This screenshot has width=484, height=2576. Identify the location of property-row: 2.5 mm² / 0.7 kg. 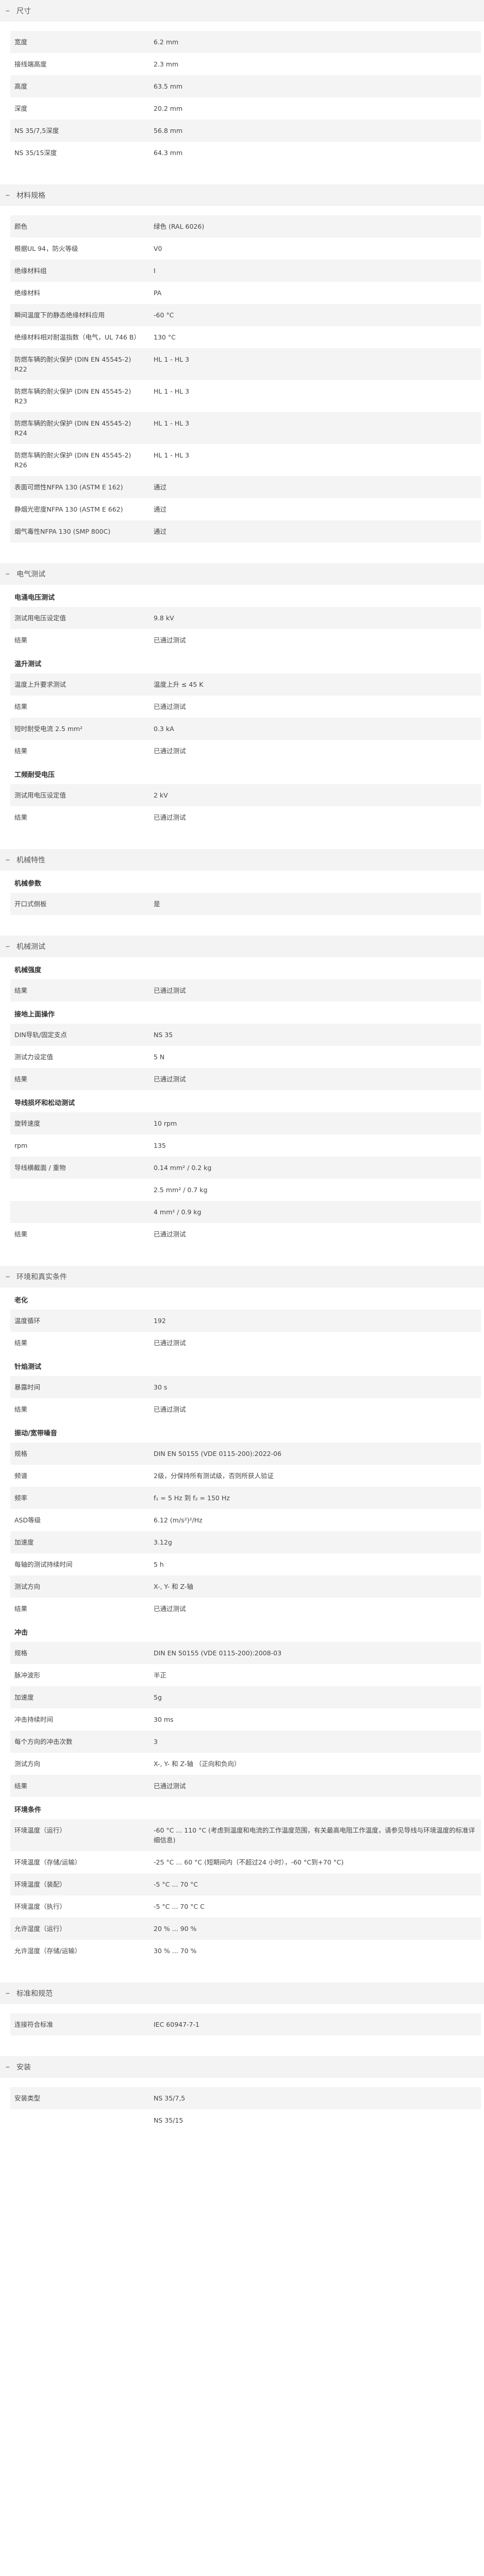
(245, 1190).